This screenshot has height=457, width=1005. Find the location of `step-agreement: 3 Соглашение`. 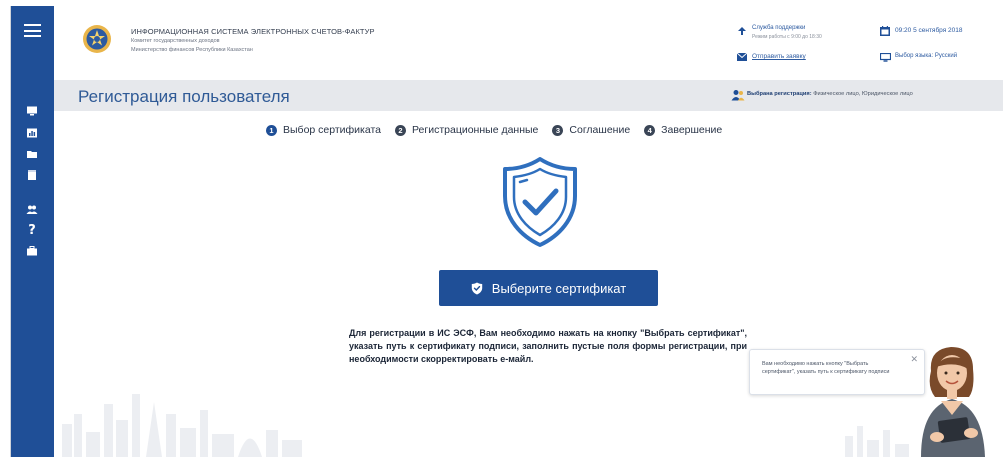

step-agreement: 3 Соглашение is located at coordinates (591, 130).